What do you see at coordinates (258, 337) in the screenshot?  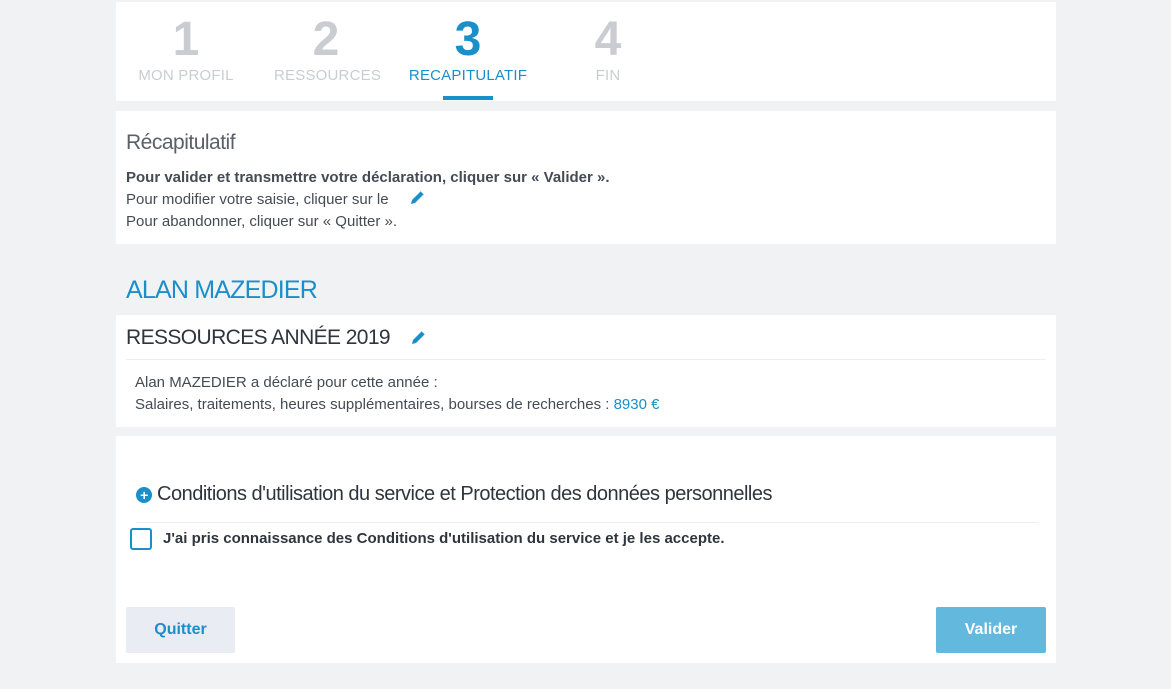 I see `resources-title: RESSOURCES ANNÉE 2019` at bounding box center [258, 337].